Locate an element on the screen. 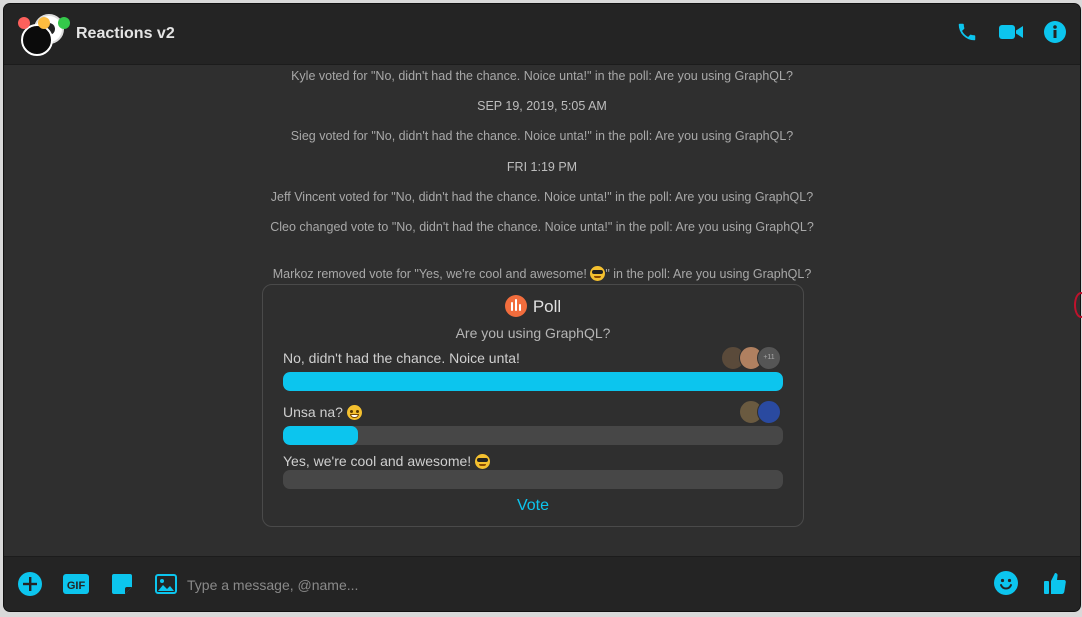 The height and width of the screenshot is (617, 1082). conversation-title: Reactions v2 is located at coordinates (125, 34).